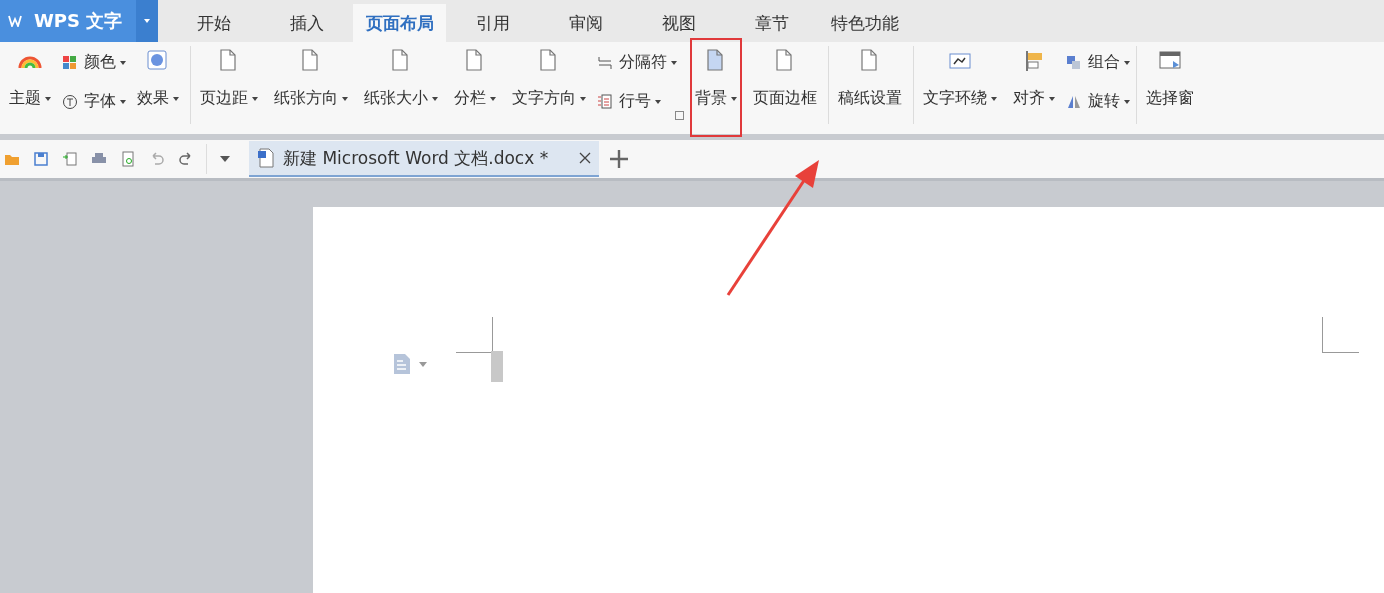 This screenshot has width=1384, height=593. What do you see at coordinates (637, 62) in the screenshot?
I see `ribbon-button: 分隔符` at bounding box center [637, 62].